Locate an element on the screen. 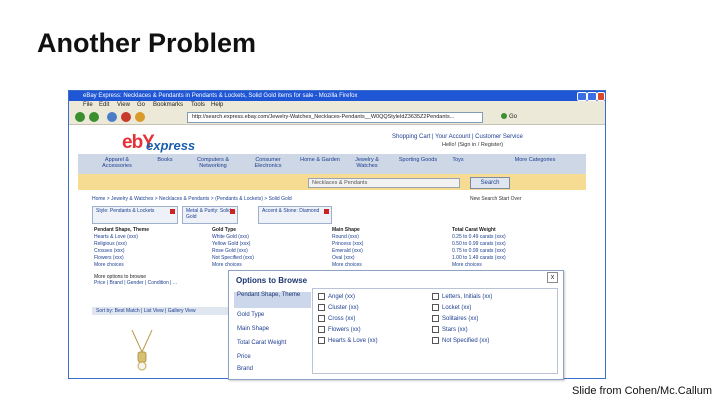 The width and height of the screenshot is (720, 405). pendant-thumbnail is located at coordinates (142, 352).